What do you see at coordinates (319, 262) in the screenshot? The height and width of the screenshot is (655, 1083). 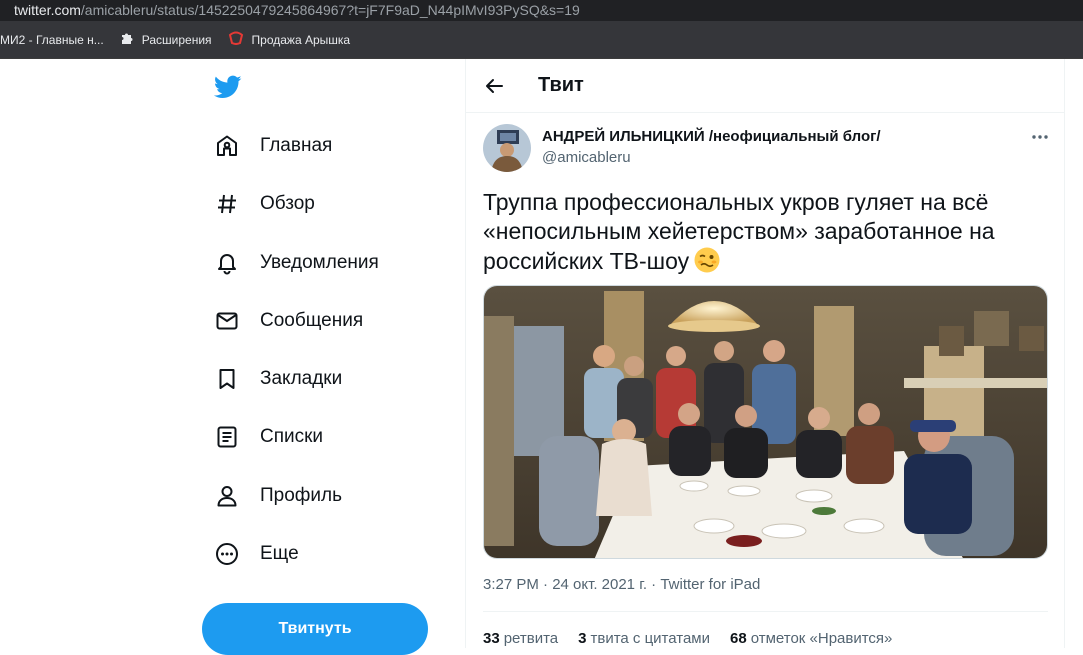 I see `nav-item-label: Уведомления` at bounding box center [319, 262].